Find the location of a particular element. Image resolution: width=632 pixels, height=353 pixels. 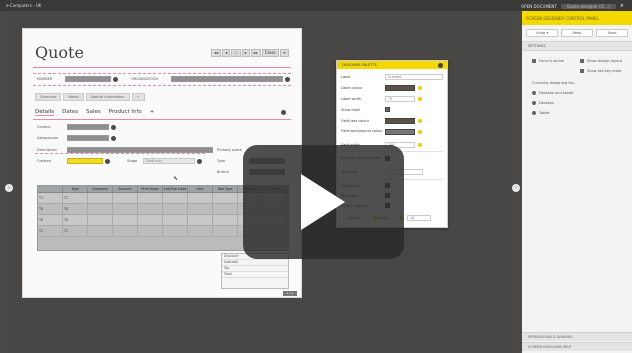

right-collapse-handle-icon: ‹ is located at coordinates (516, 188).